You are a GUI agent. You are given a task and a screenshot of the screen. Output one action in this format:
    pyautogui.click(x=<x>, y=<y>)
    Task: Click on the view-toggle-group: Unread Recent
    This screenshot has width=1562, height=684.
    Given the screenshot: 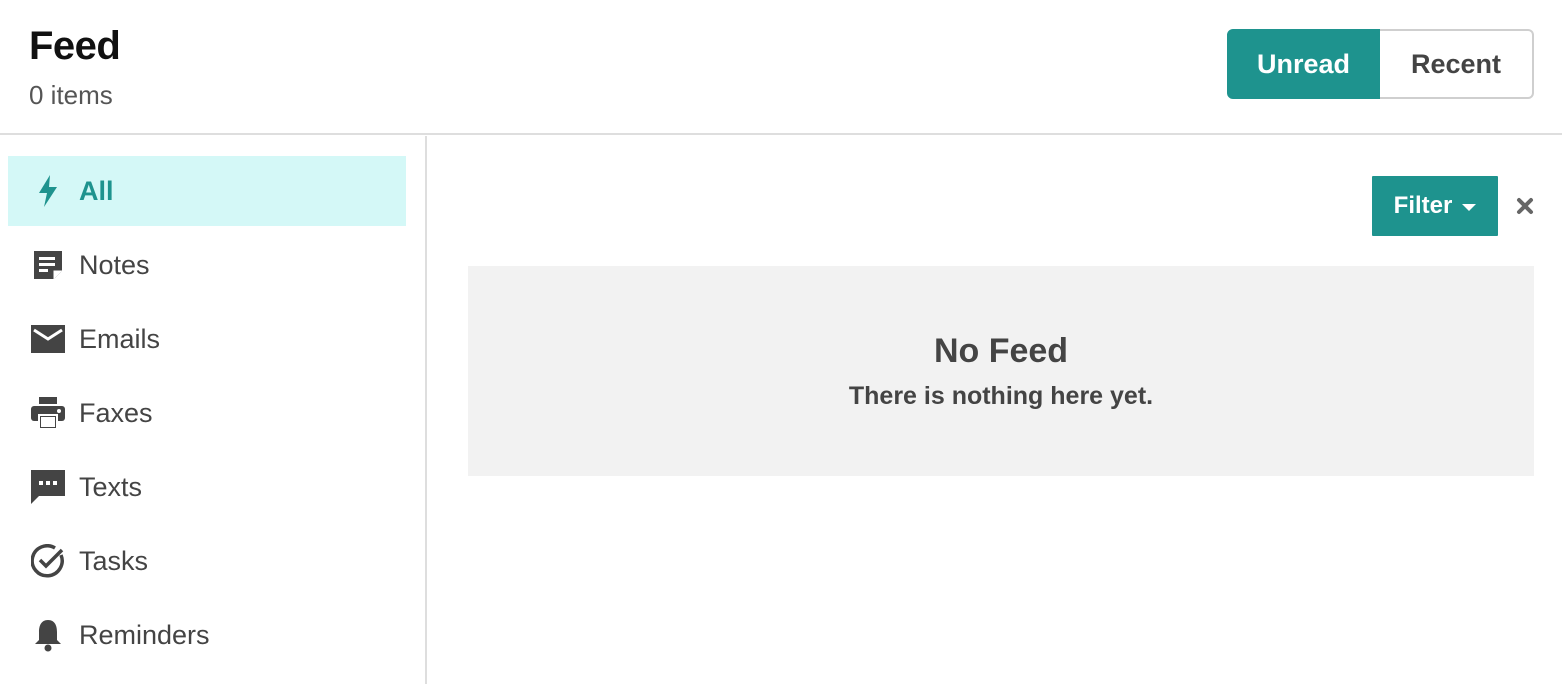 What is the action you would take?
    pyautogui.click(x=1380, y=64)
    